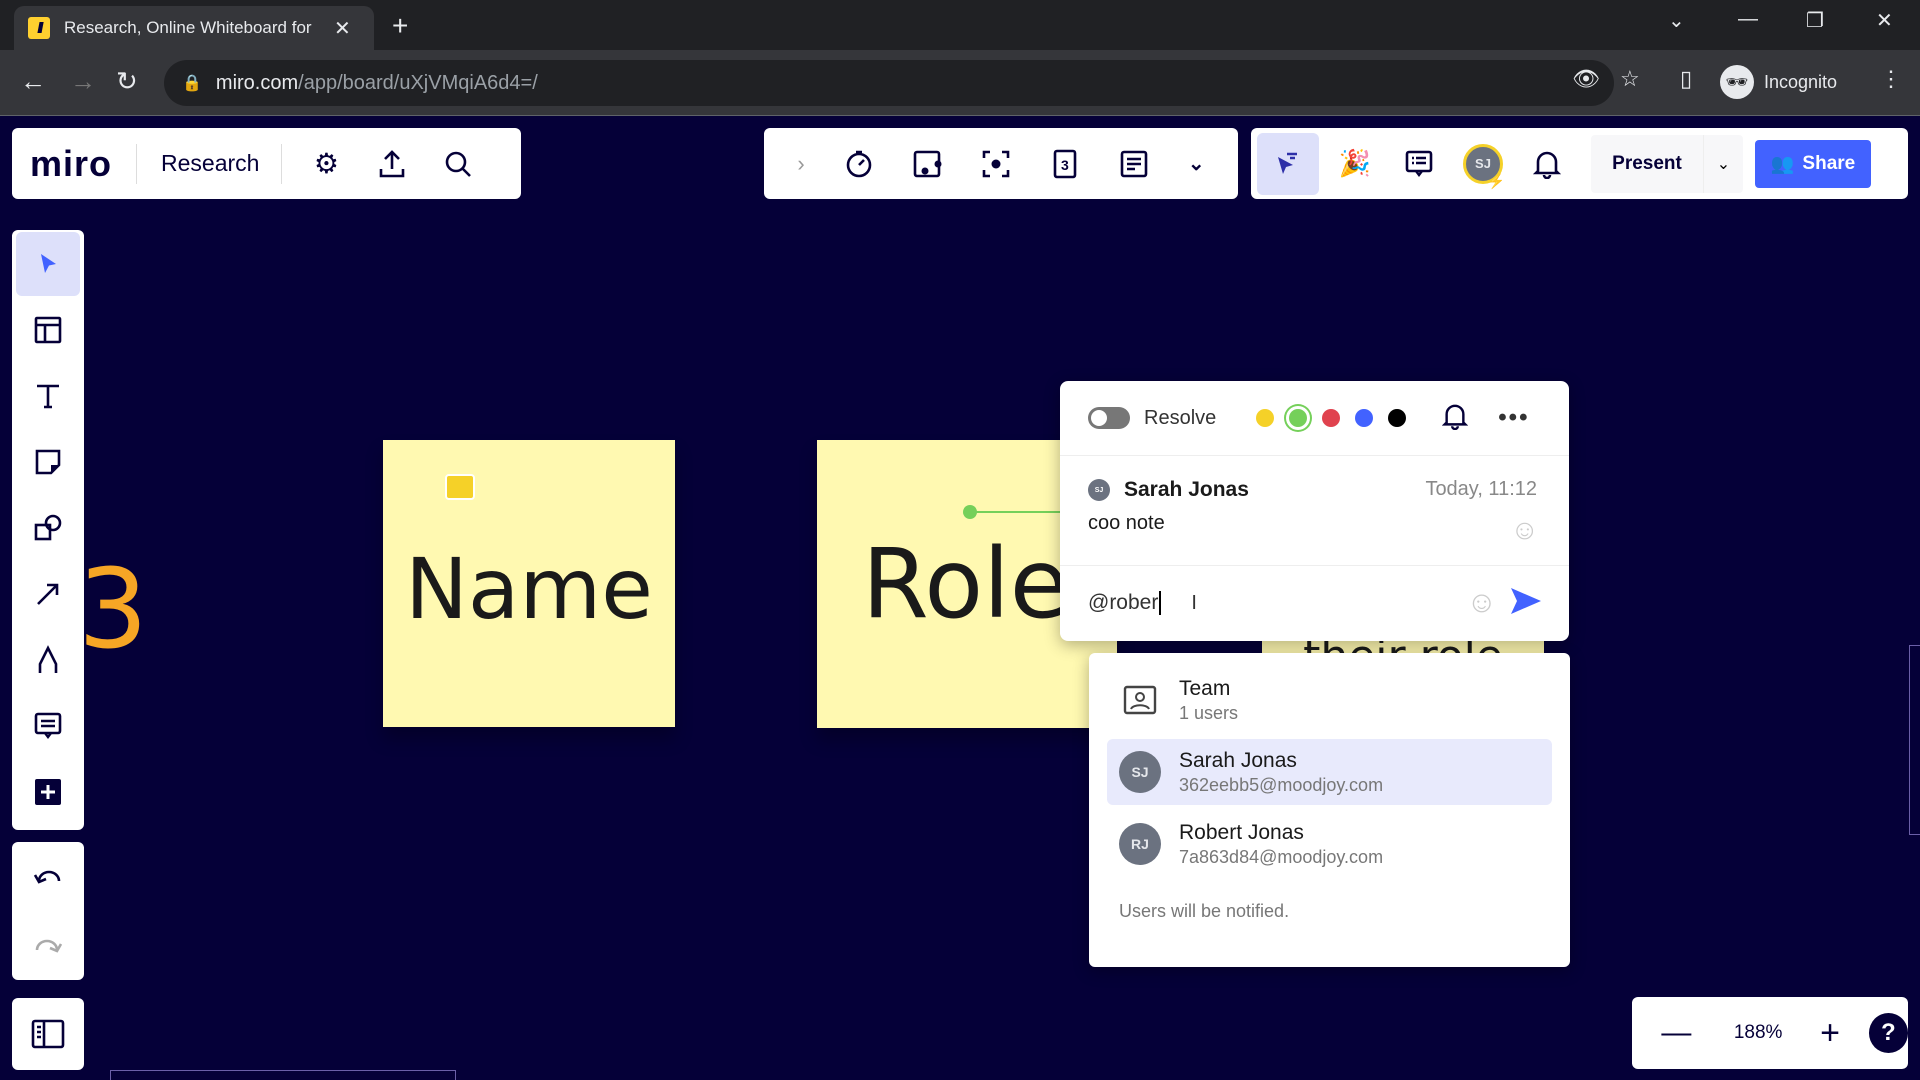  Describe the element at coordinates (1884, 20) in the screenshot. I see `close-window-icon: ✕` at that location.